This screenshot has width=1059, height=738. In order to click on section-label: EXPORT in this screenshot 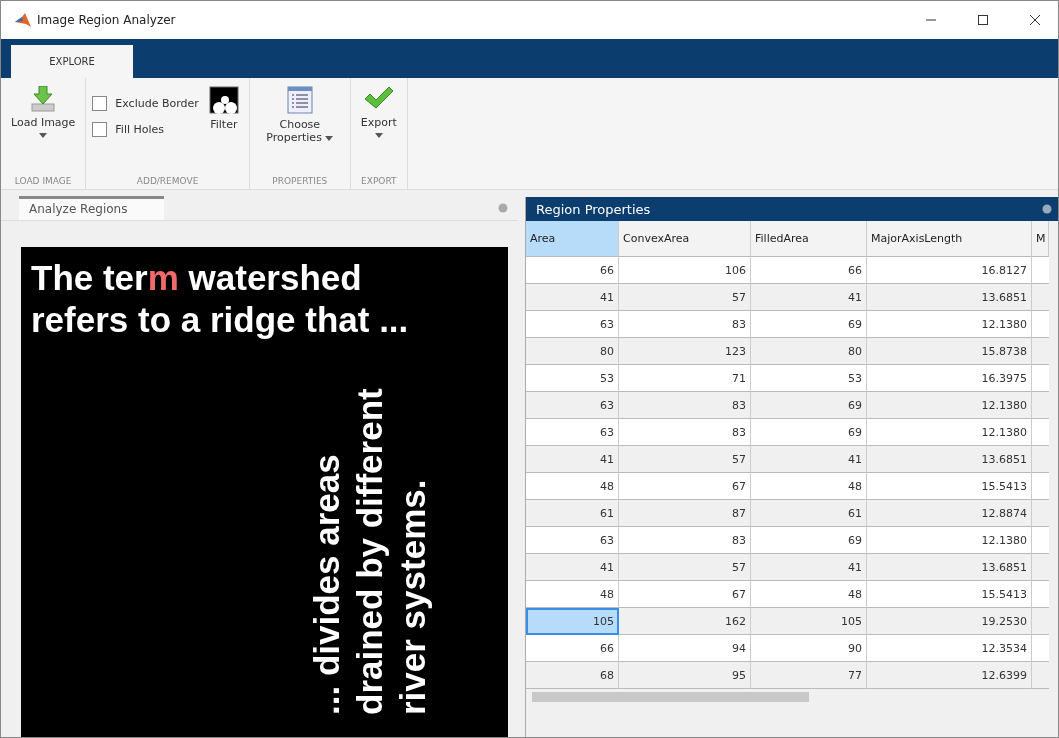, I will do `click(379, 181)`.